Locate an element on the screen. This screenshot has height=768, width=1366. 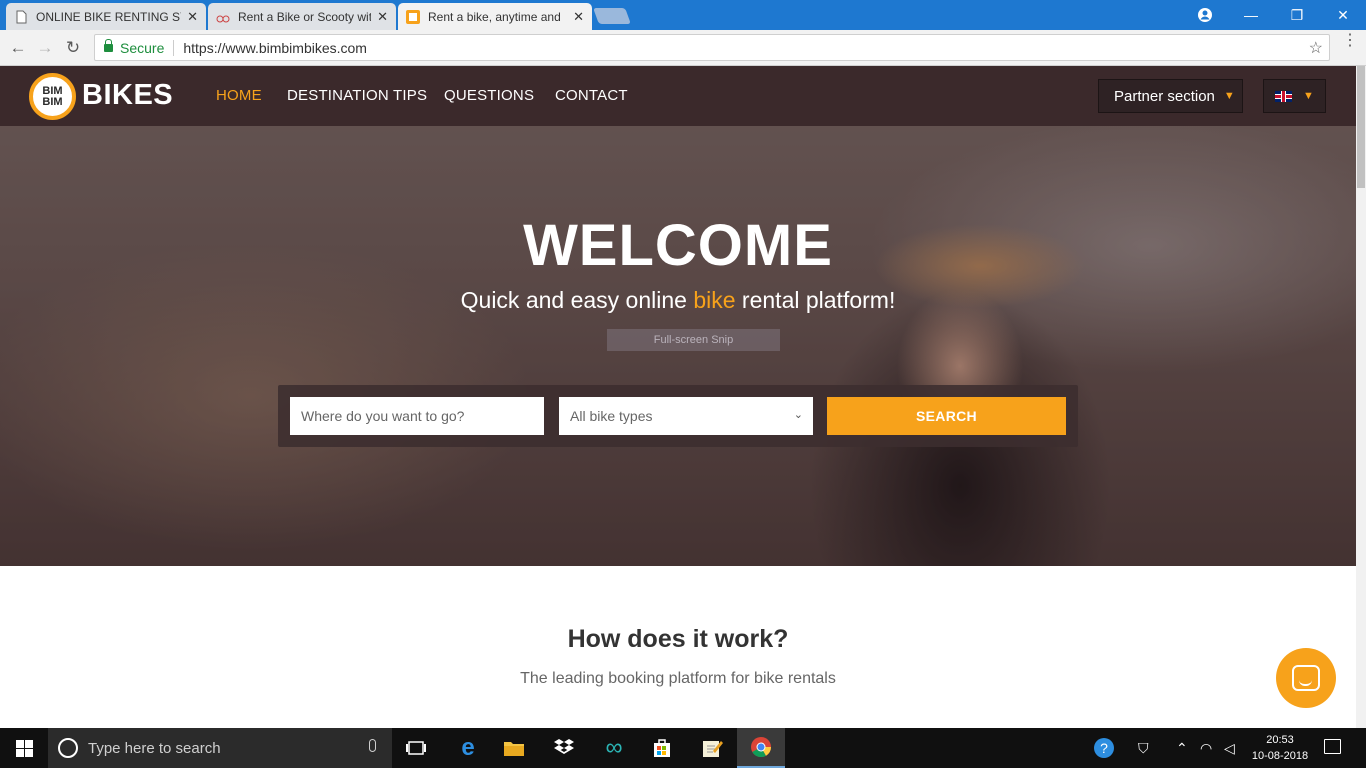
back-arrow-icon: ← is located at coordinates (18, 48).